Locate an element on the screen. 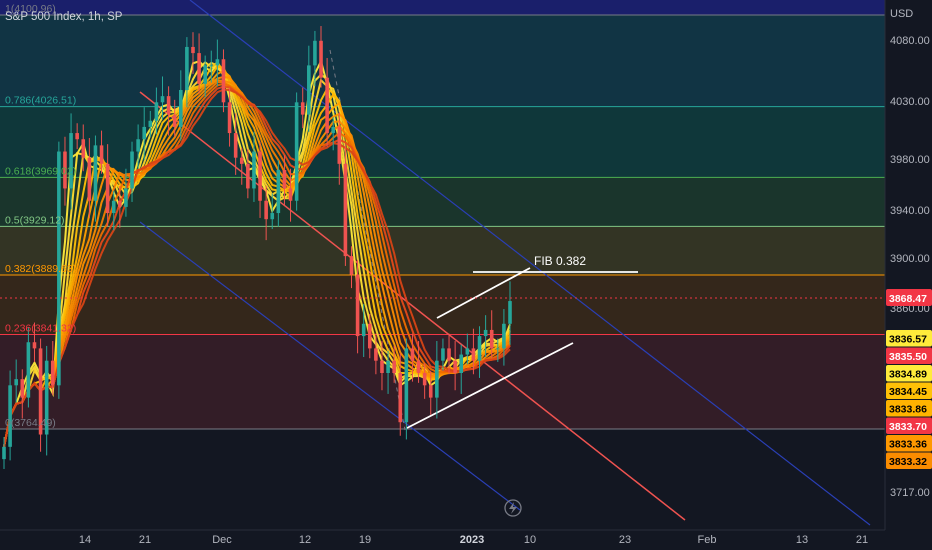 This screenshot has height=550, width=932. time-axis is located at coordinates (442, 540).